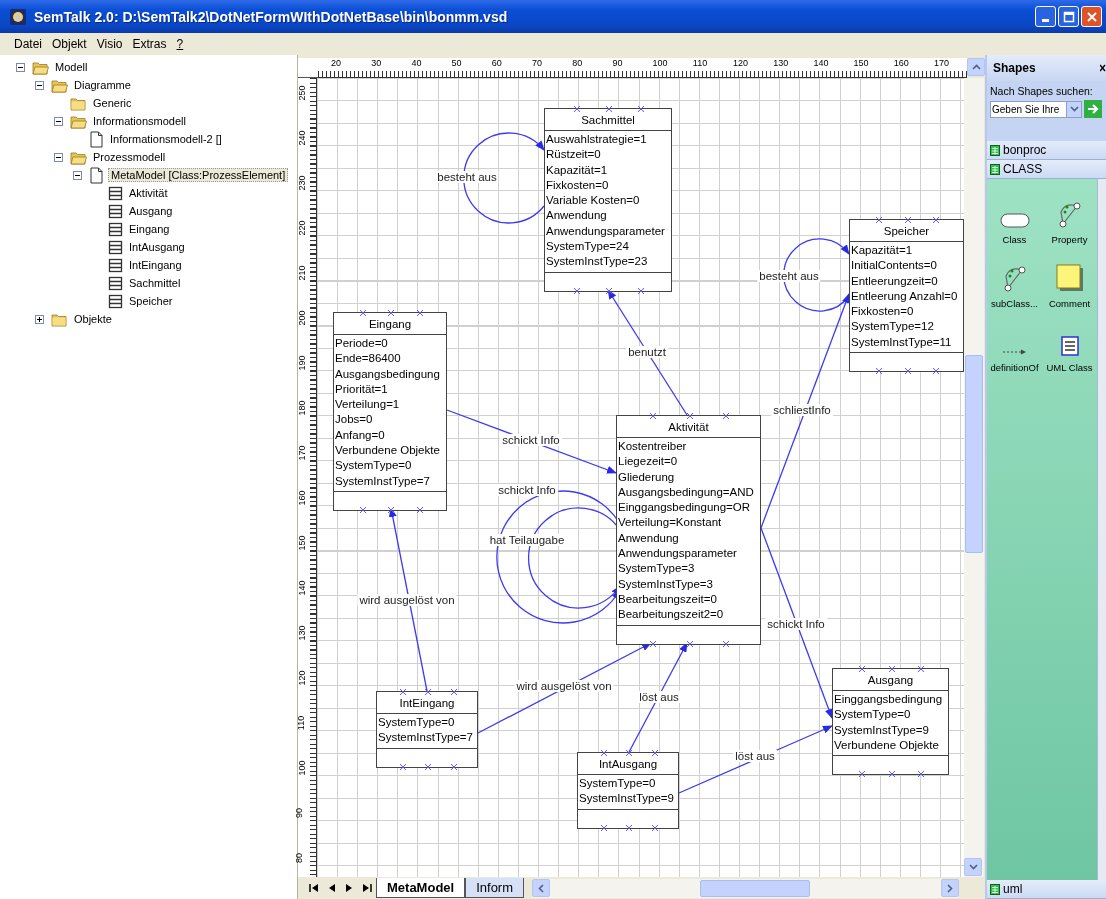 Image resolution: width=1106 pixels, height=899 pixels. What do you see at coordinates (626, 799) in the screenshot?
I see `class-attribute: SystemInstType=9` at bounding box center [626, 799].